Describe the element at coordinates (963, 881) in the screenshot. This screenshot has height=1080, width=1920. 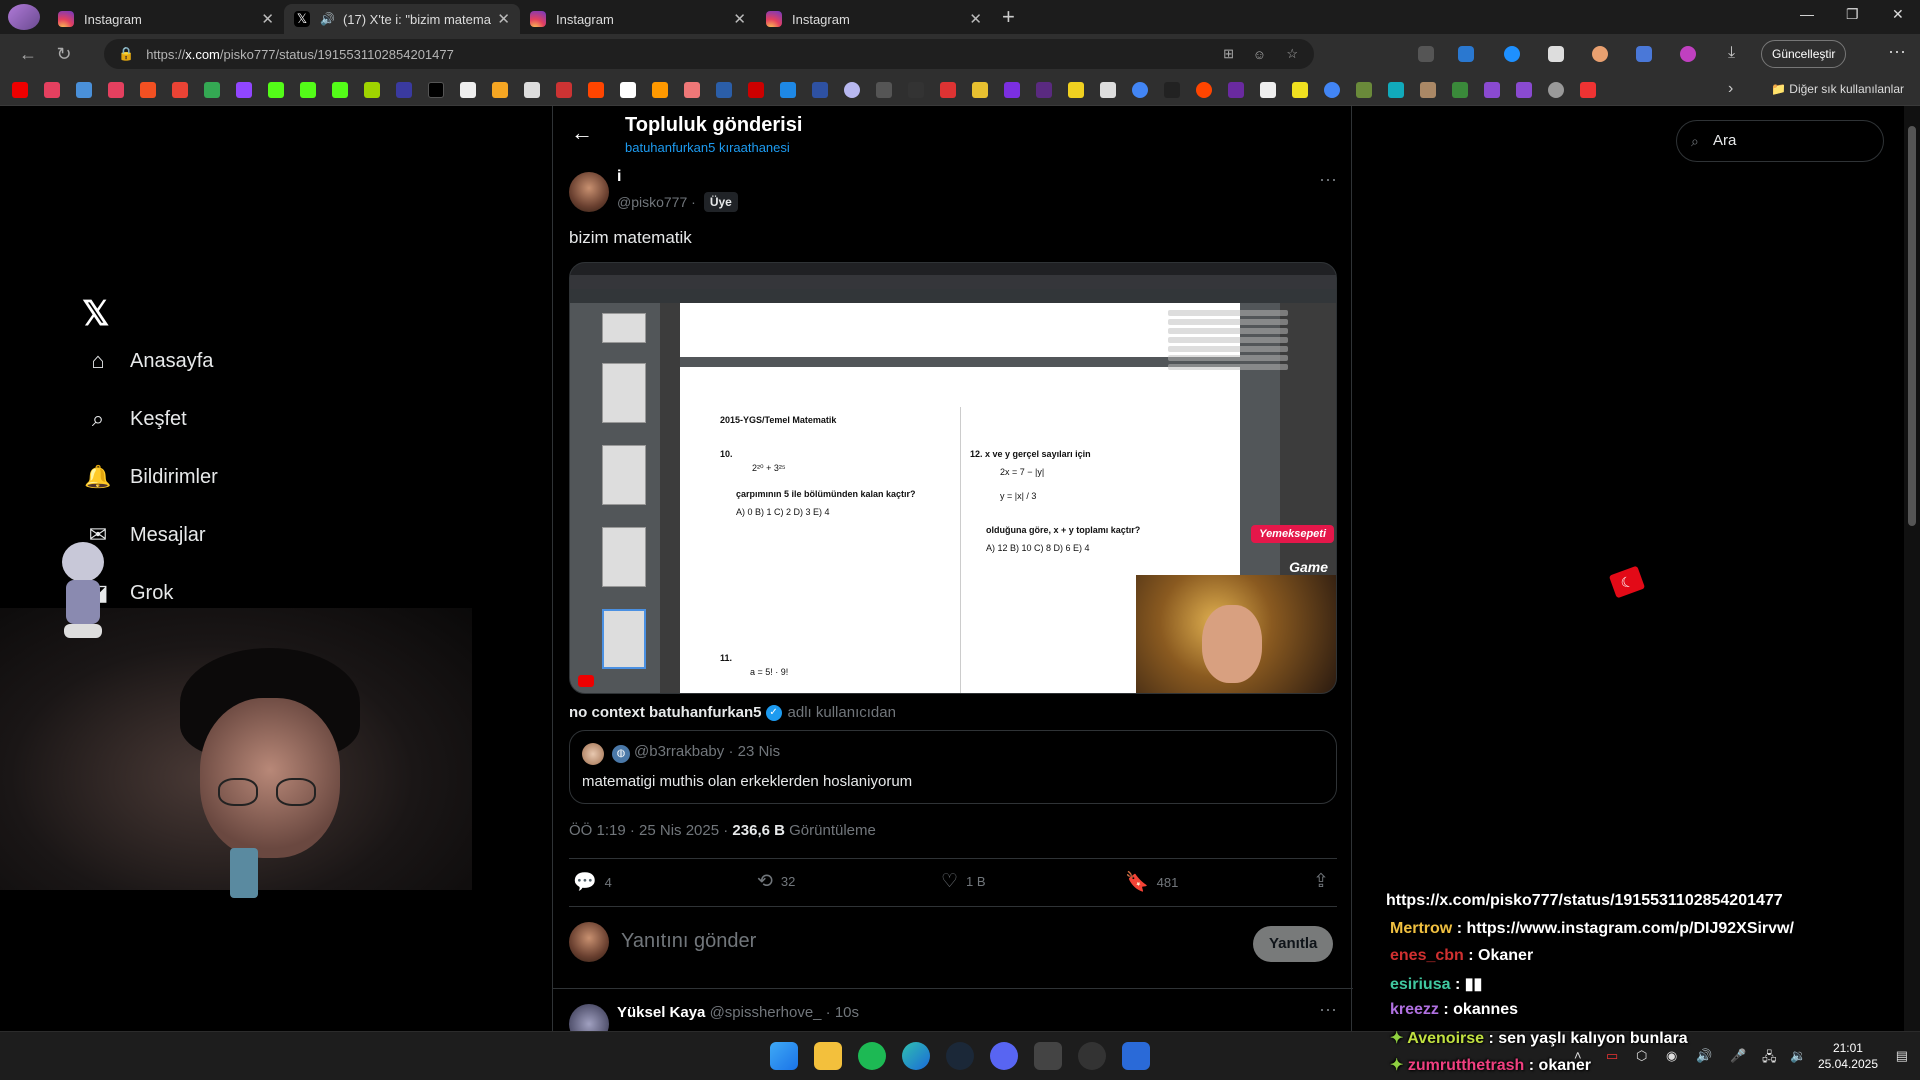
I see `like-button: ♡ 1 B` at that location.